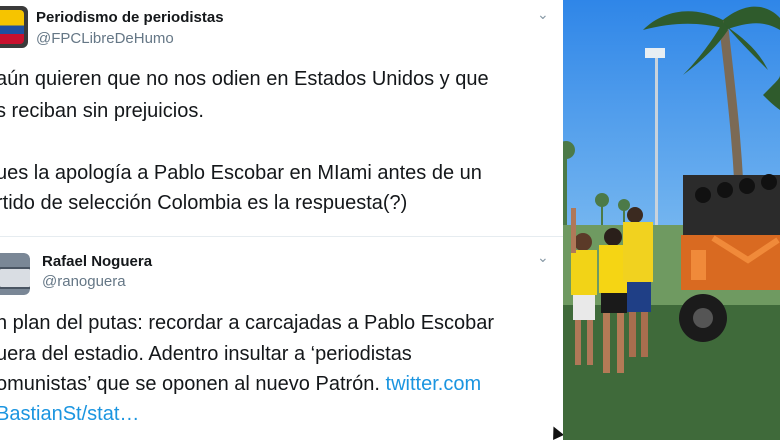 The image size is (780, 440). What do you see at coordinates (84, 281) in the screenshot?
I see `author-handle: @ranoguera` at bounding box center [84, 281].